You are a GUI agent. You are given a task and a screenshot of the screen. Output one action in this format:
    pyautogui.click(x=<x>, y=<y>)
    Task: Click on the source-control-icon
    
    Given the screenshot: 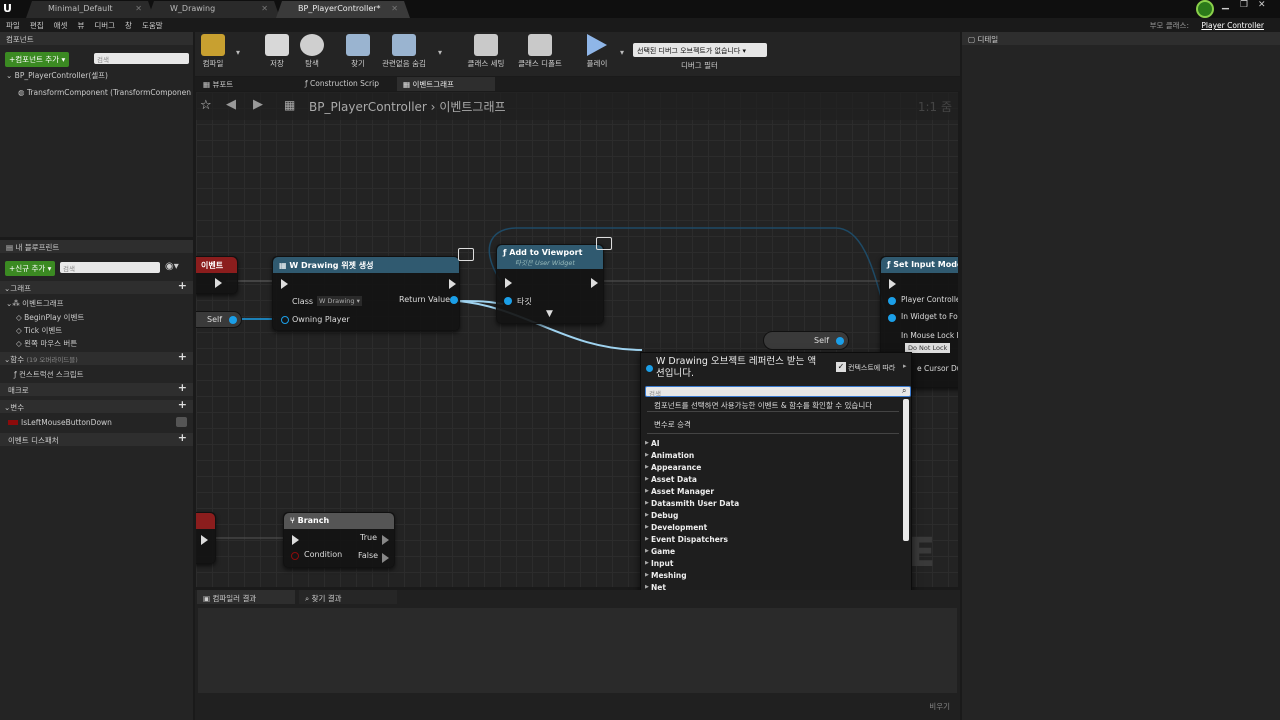 What is the action you would take?
    pyautogui.click(x=1205, y=9)
    